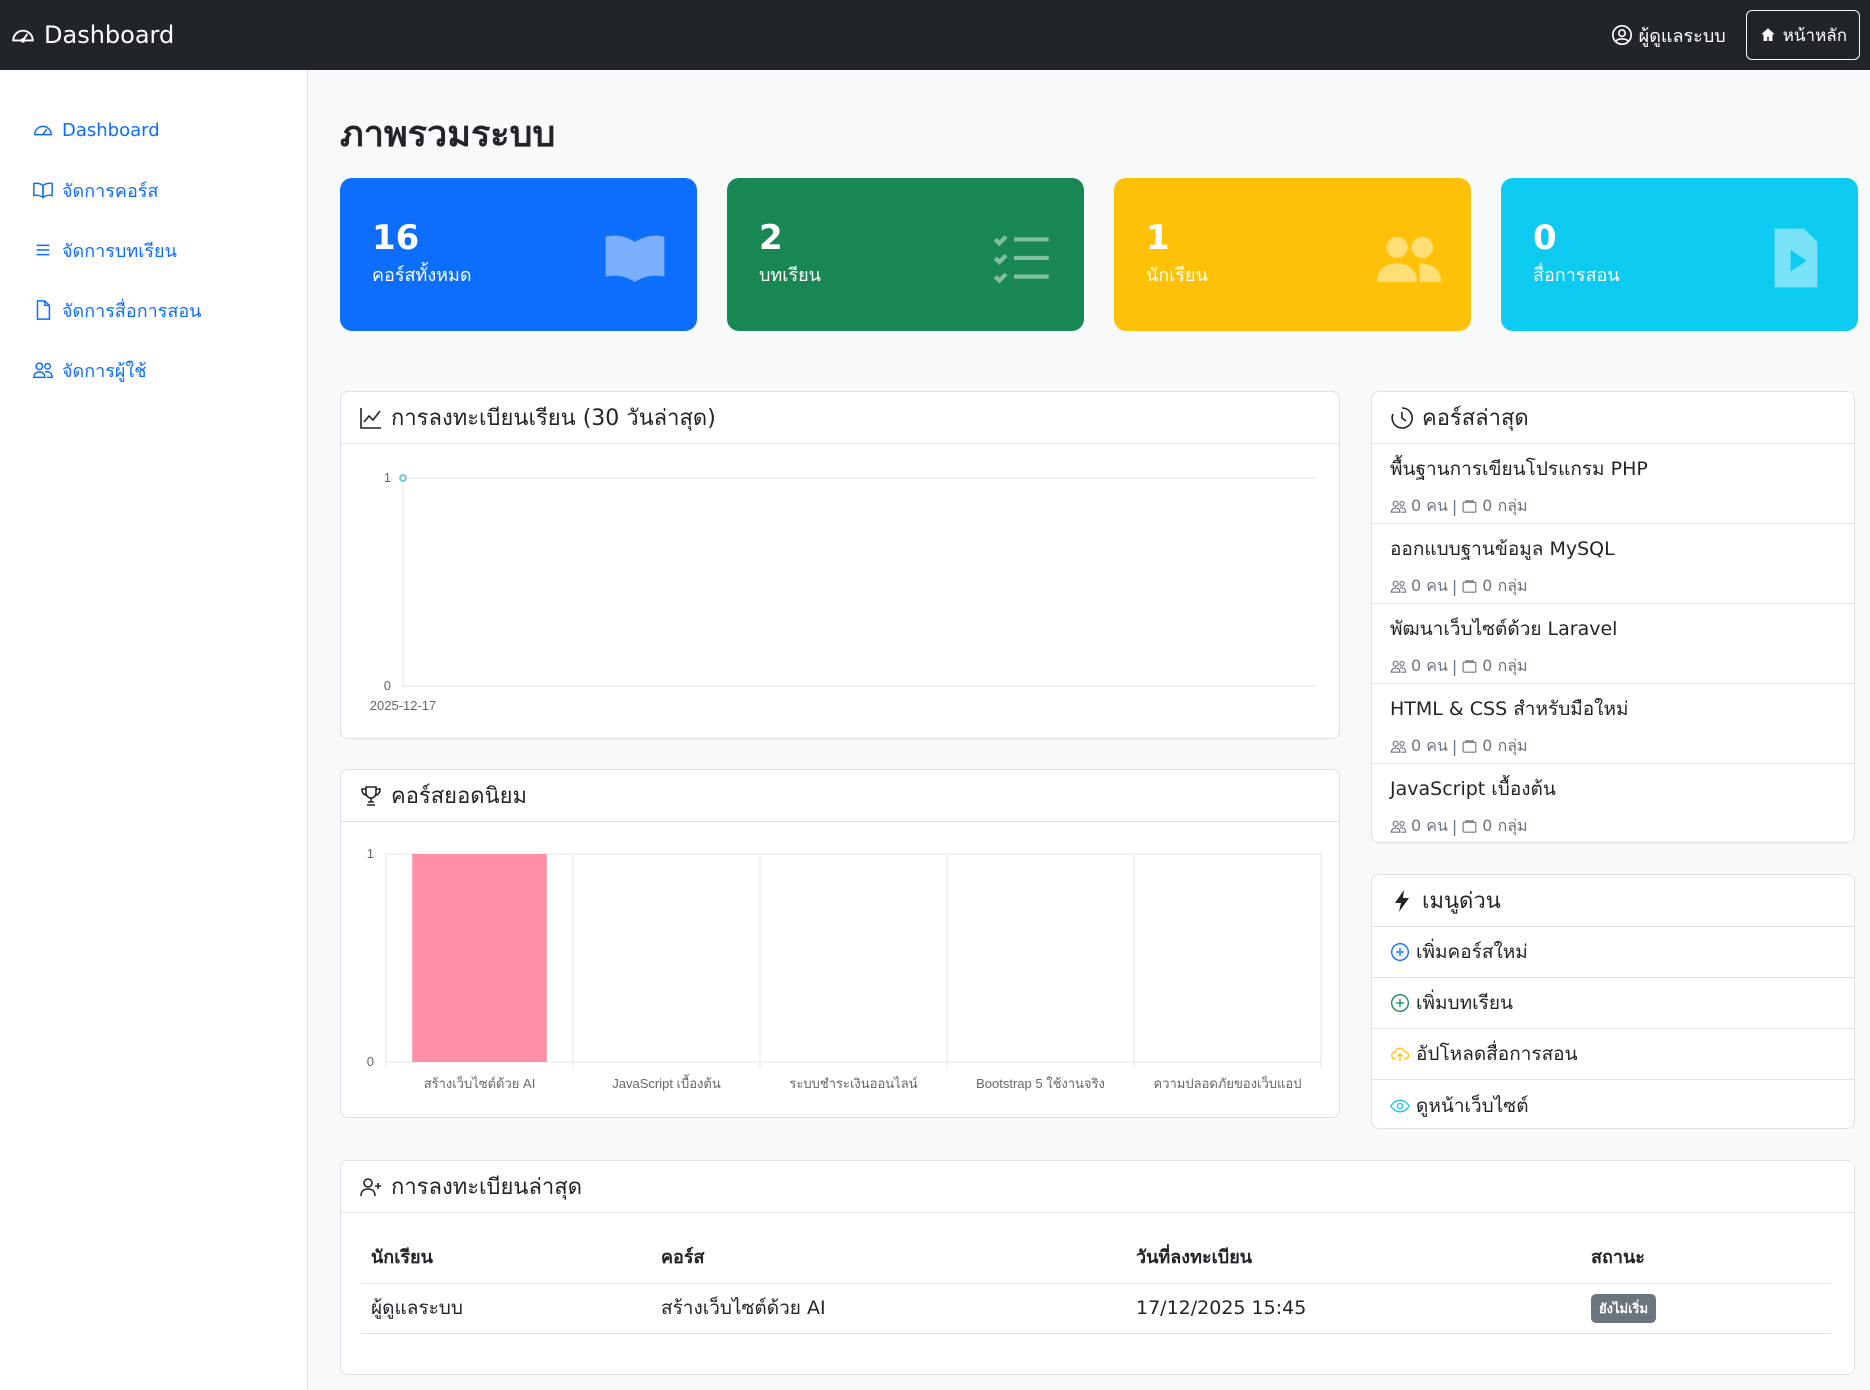 The image size is (1870, 1390). I want to click on x-tick-label: JavaScript เบื้องต้น, so click(666, 1082).